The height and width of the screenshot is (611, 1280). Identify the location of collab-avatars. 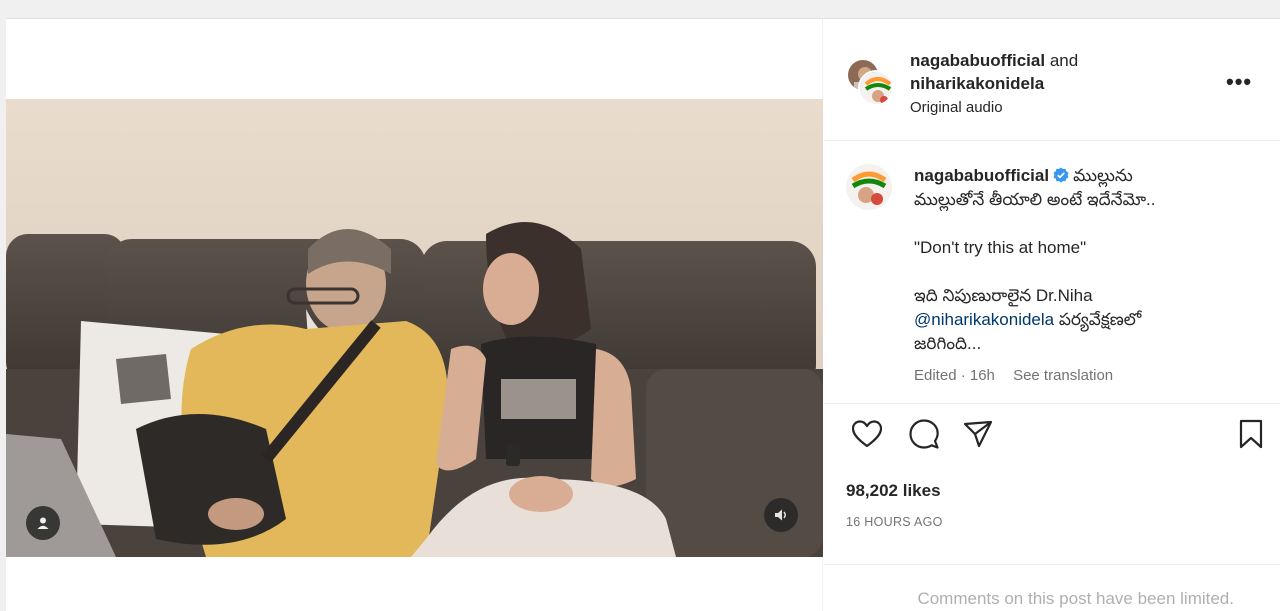
(870, 82).